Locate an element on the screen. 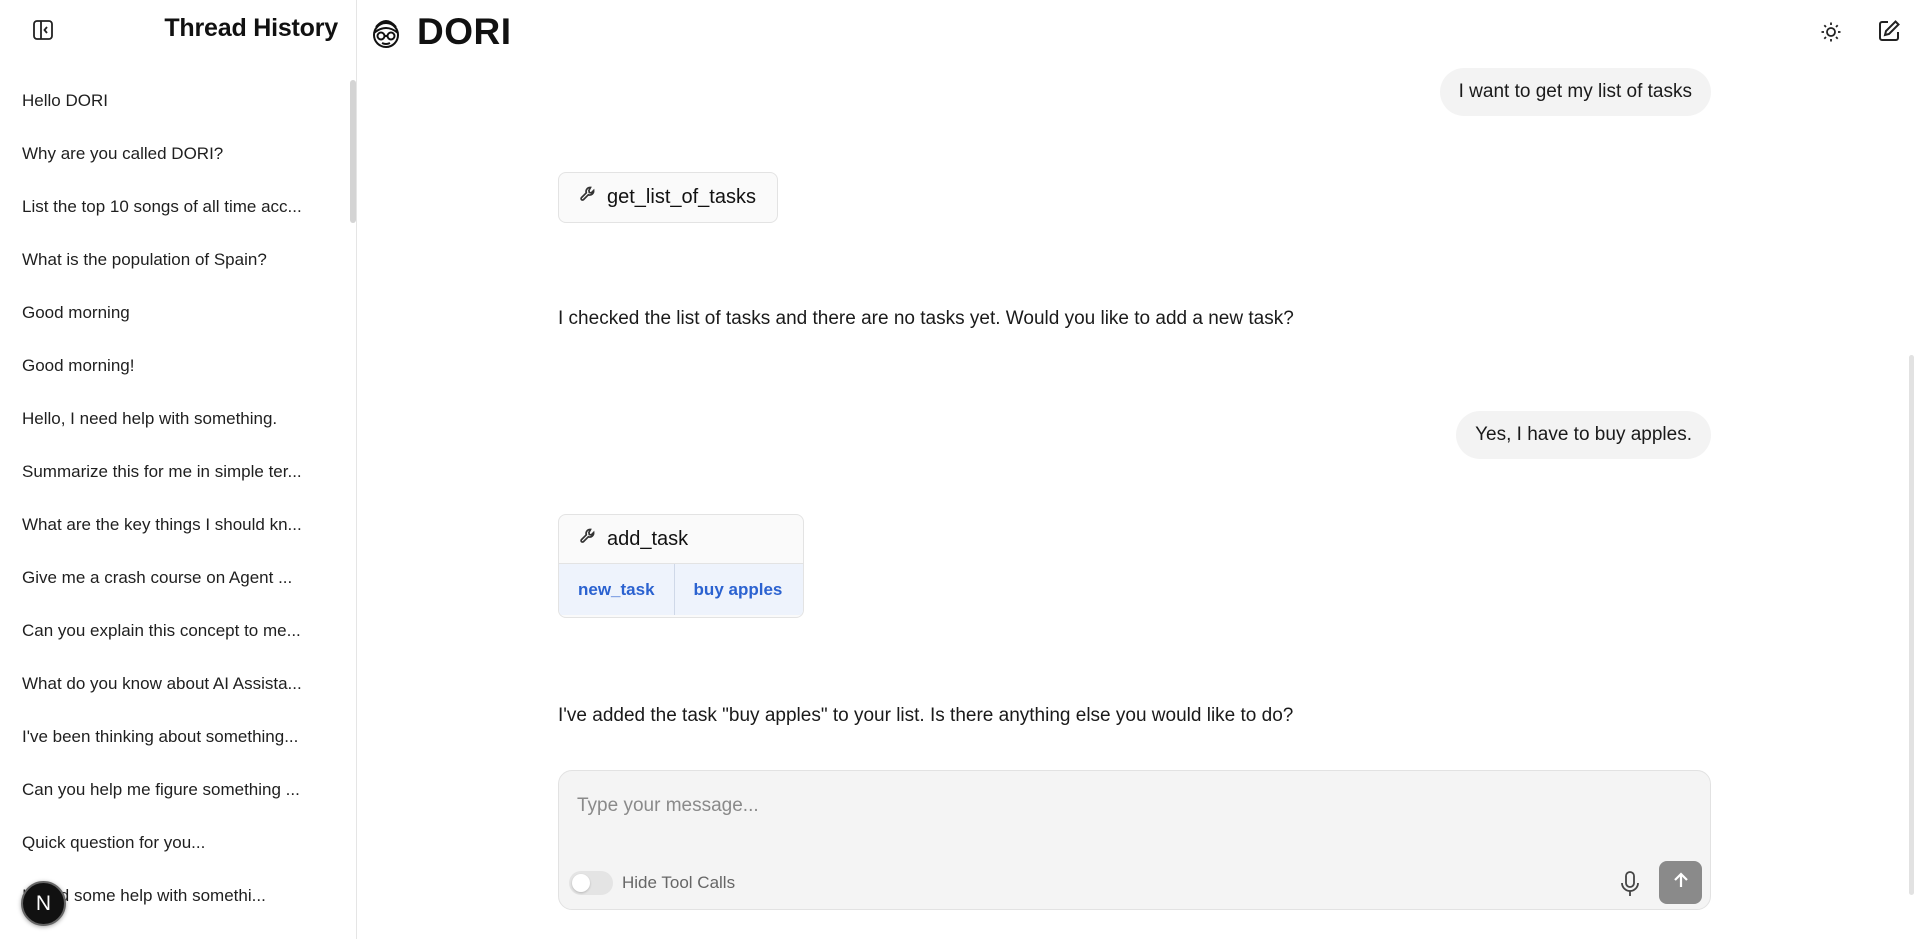 The image size is (1916, 939). sidebar-scrollbar is located at coordinates (353, 151).